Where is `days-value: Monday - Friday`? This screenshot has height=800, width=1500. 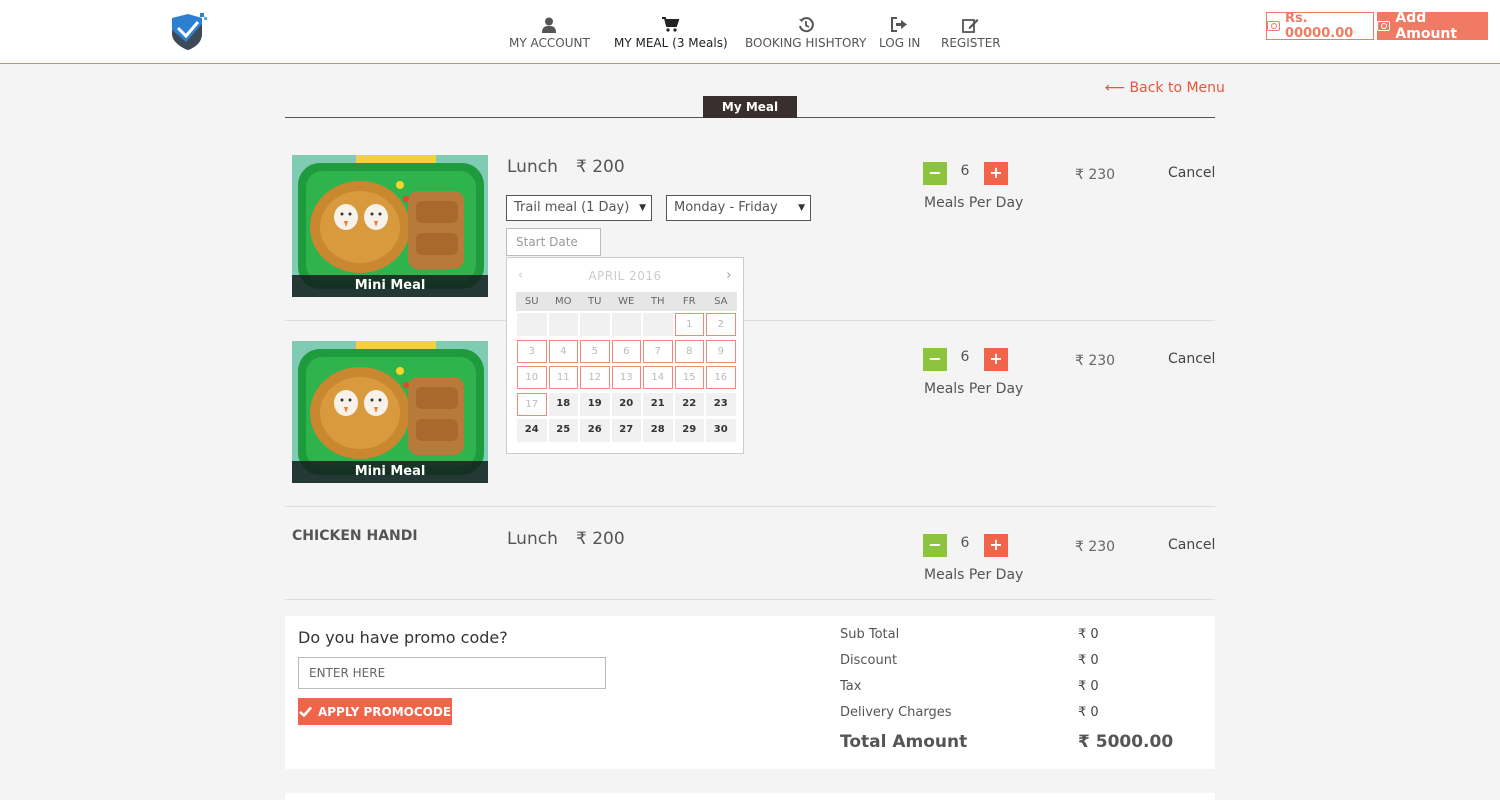 days-value: Monday - Friday is located at coordinates (726, 207).